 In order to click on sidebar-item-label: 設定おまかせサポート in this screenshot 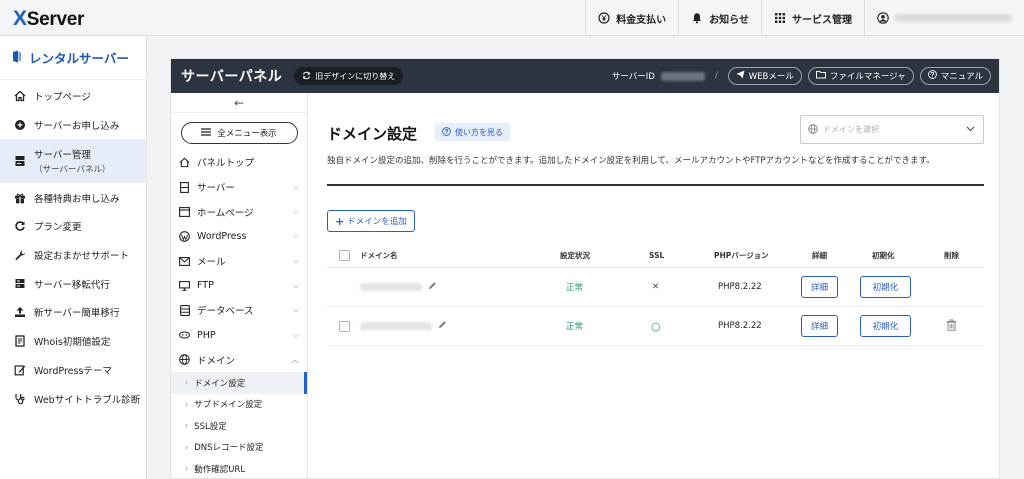, I will do `click(82, 257)`.